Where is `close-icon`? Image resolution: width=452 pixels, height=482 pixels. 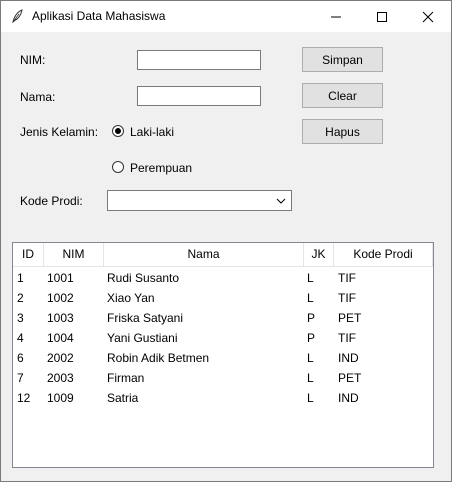
close-icon is located at coordinates (428, 16).